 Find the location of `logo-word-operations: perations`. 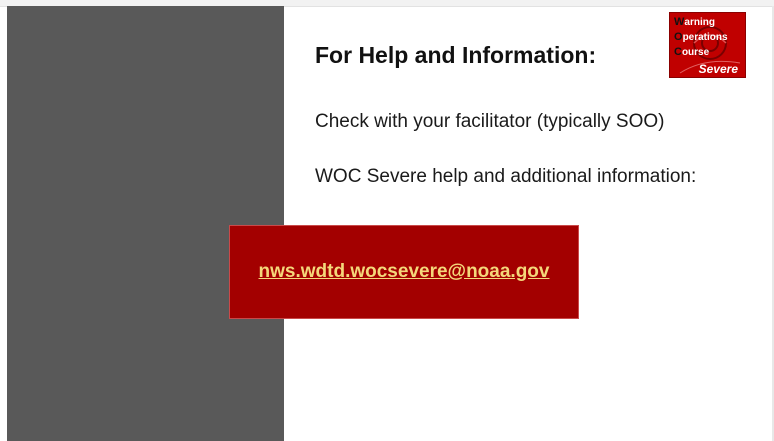

logo-word-operations: perations is located at coordinates (705, 37).